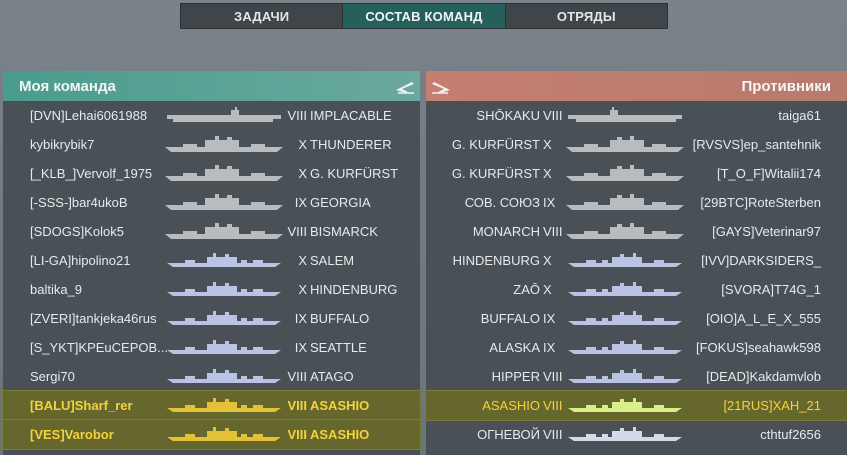  I want to click on player-row: Sergi70 VIII ATAGO, so click(211, 376).